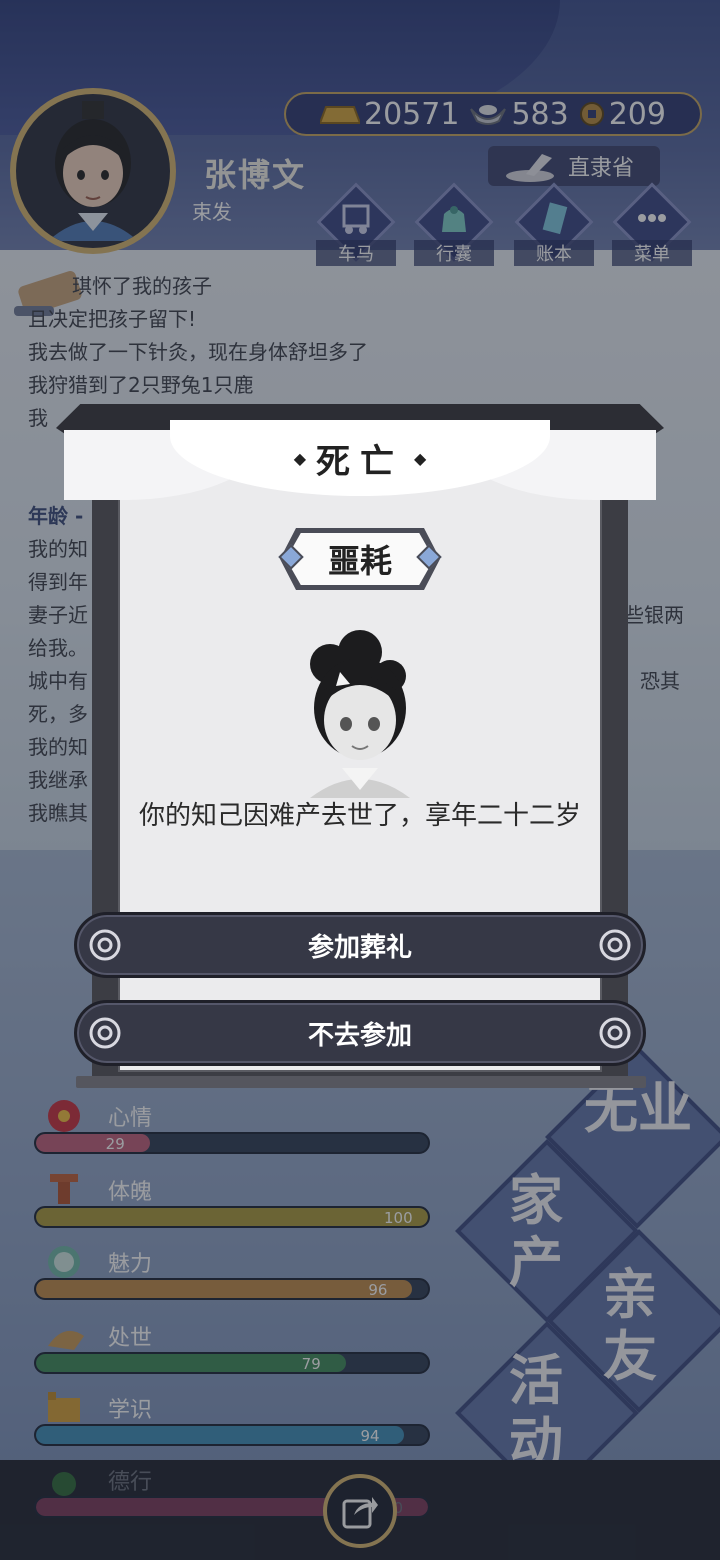 The height and width of the screenshot is (1560, 720). Describe the element at coordinates (361, 1082) in the screenshot. I see `dialog-base` at that location.